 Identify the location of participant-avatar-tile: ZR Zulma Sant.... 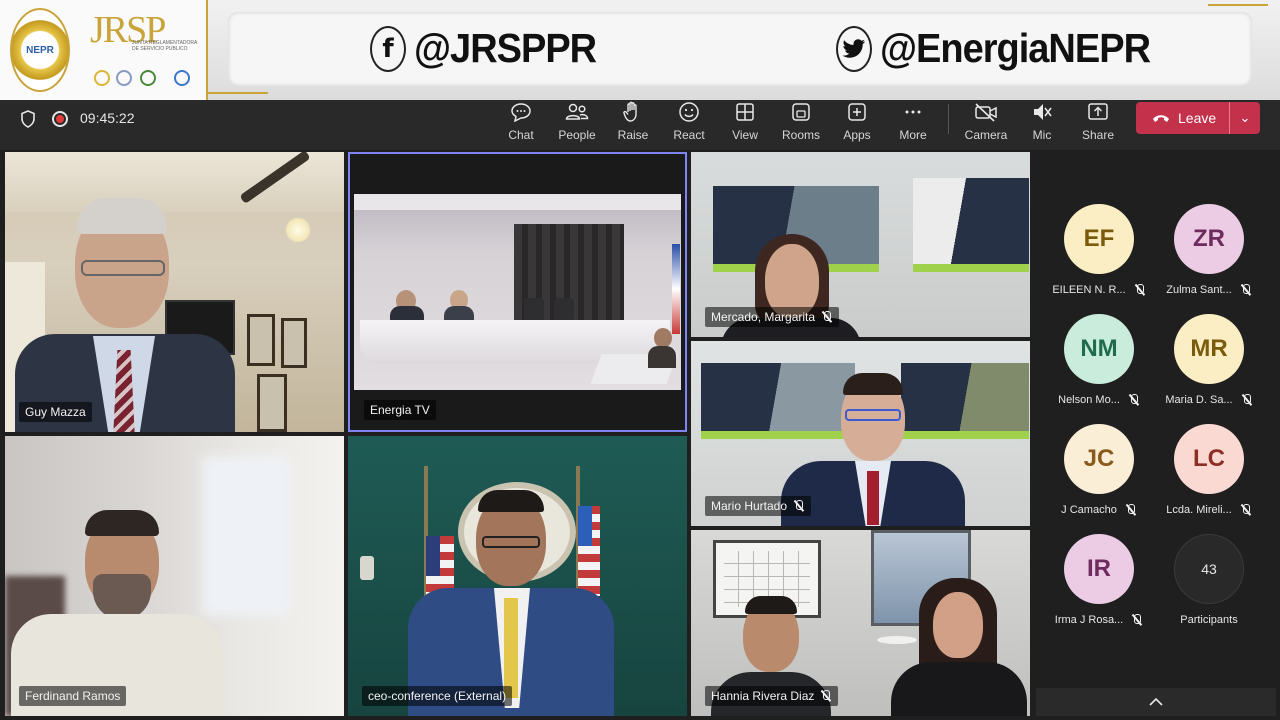
(1209, 259).